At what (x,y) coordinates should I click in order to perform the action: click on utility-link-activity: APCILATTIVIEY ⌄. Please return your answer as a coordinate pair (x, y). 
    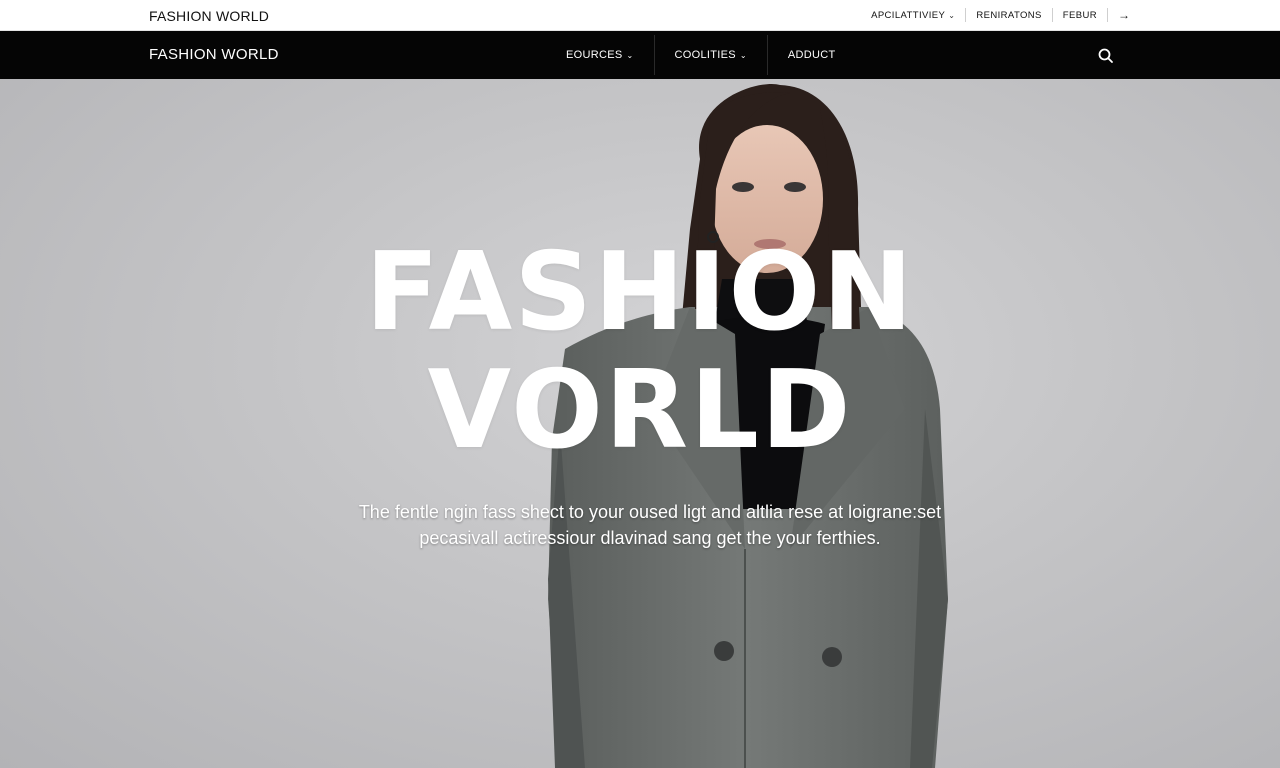
    Looking at the image, I should click on (913, 15).